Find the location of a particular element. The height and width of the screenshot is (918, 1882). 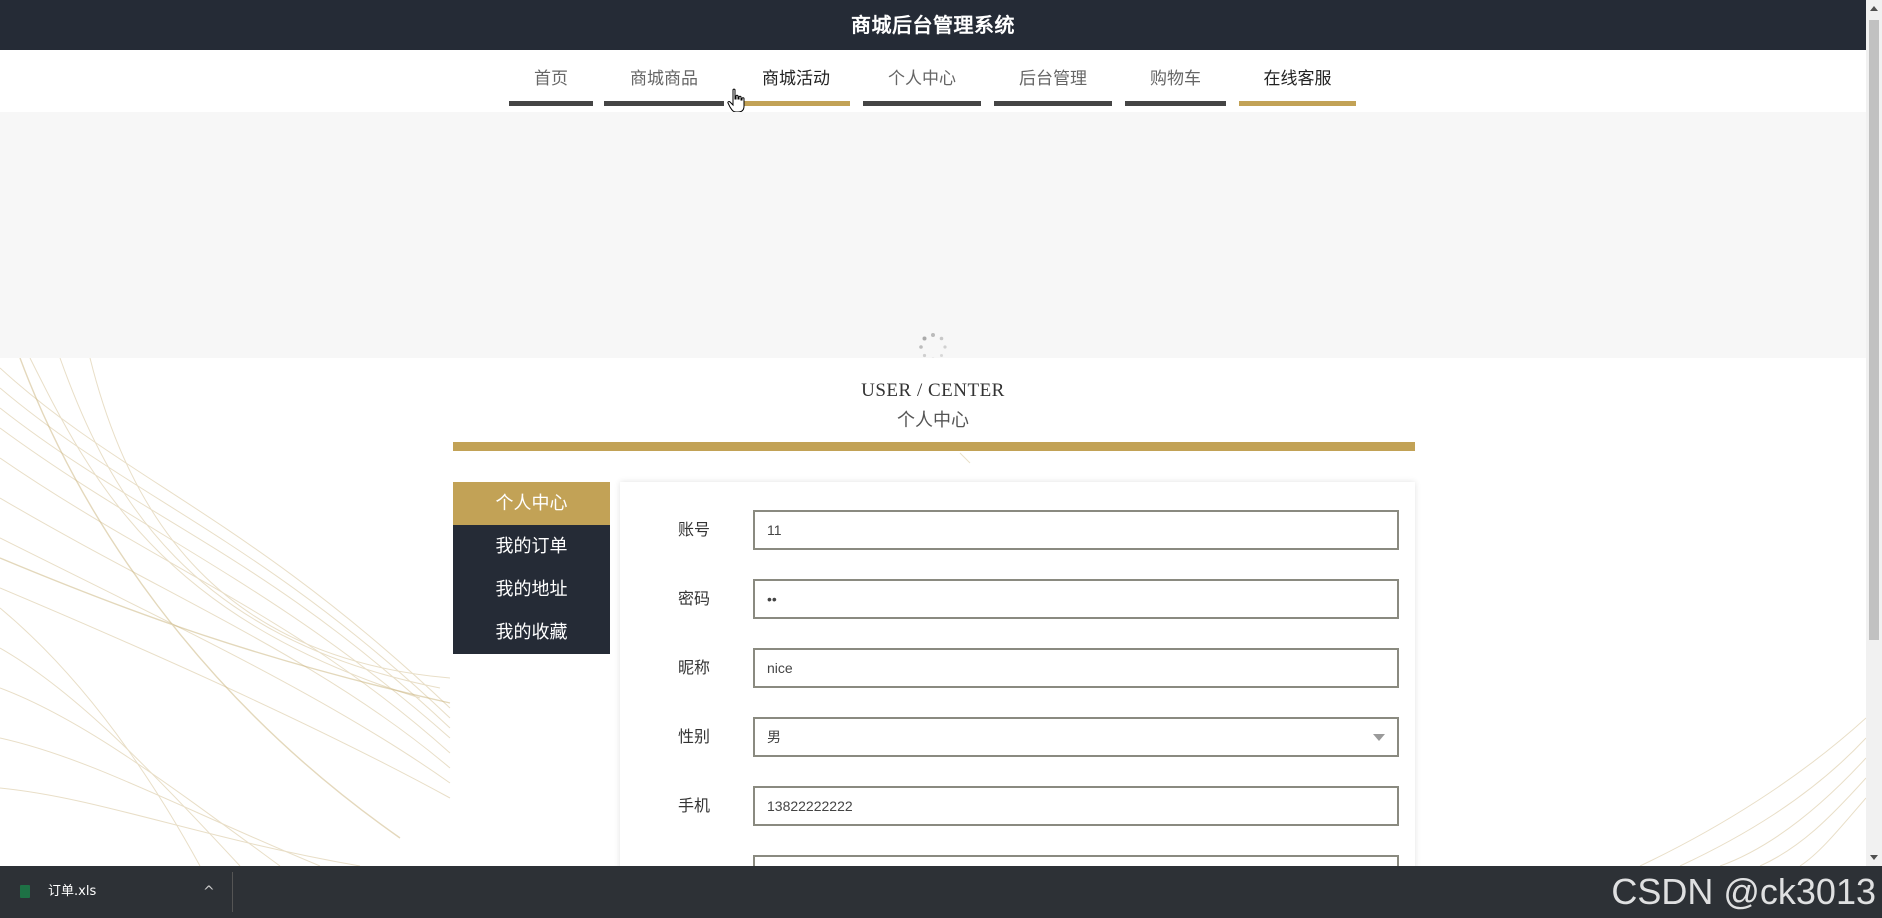

excel-file-icon is located at coordinates (25, 891).